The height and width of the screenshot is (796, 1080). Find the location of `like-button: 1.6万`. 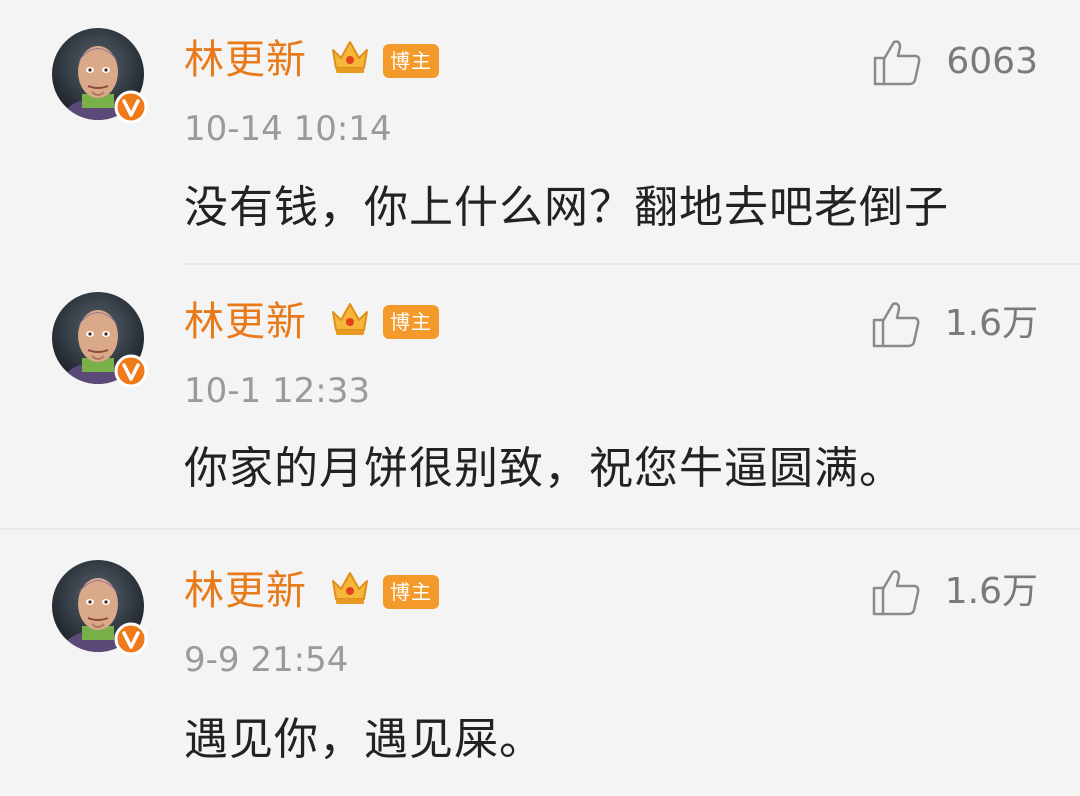

like-button: 1.6万 is located at coordinates (954, 592).